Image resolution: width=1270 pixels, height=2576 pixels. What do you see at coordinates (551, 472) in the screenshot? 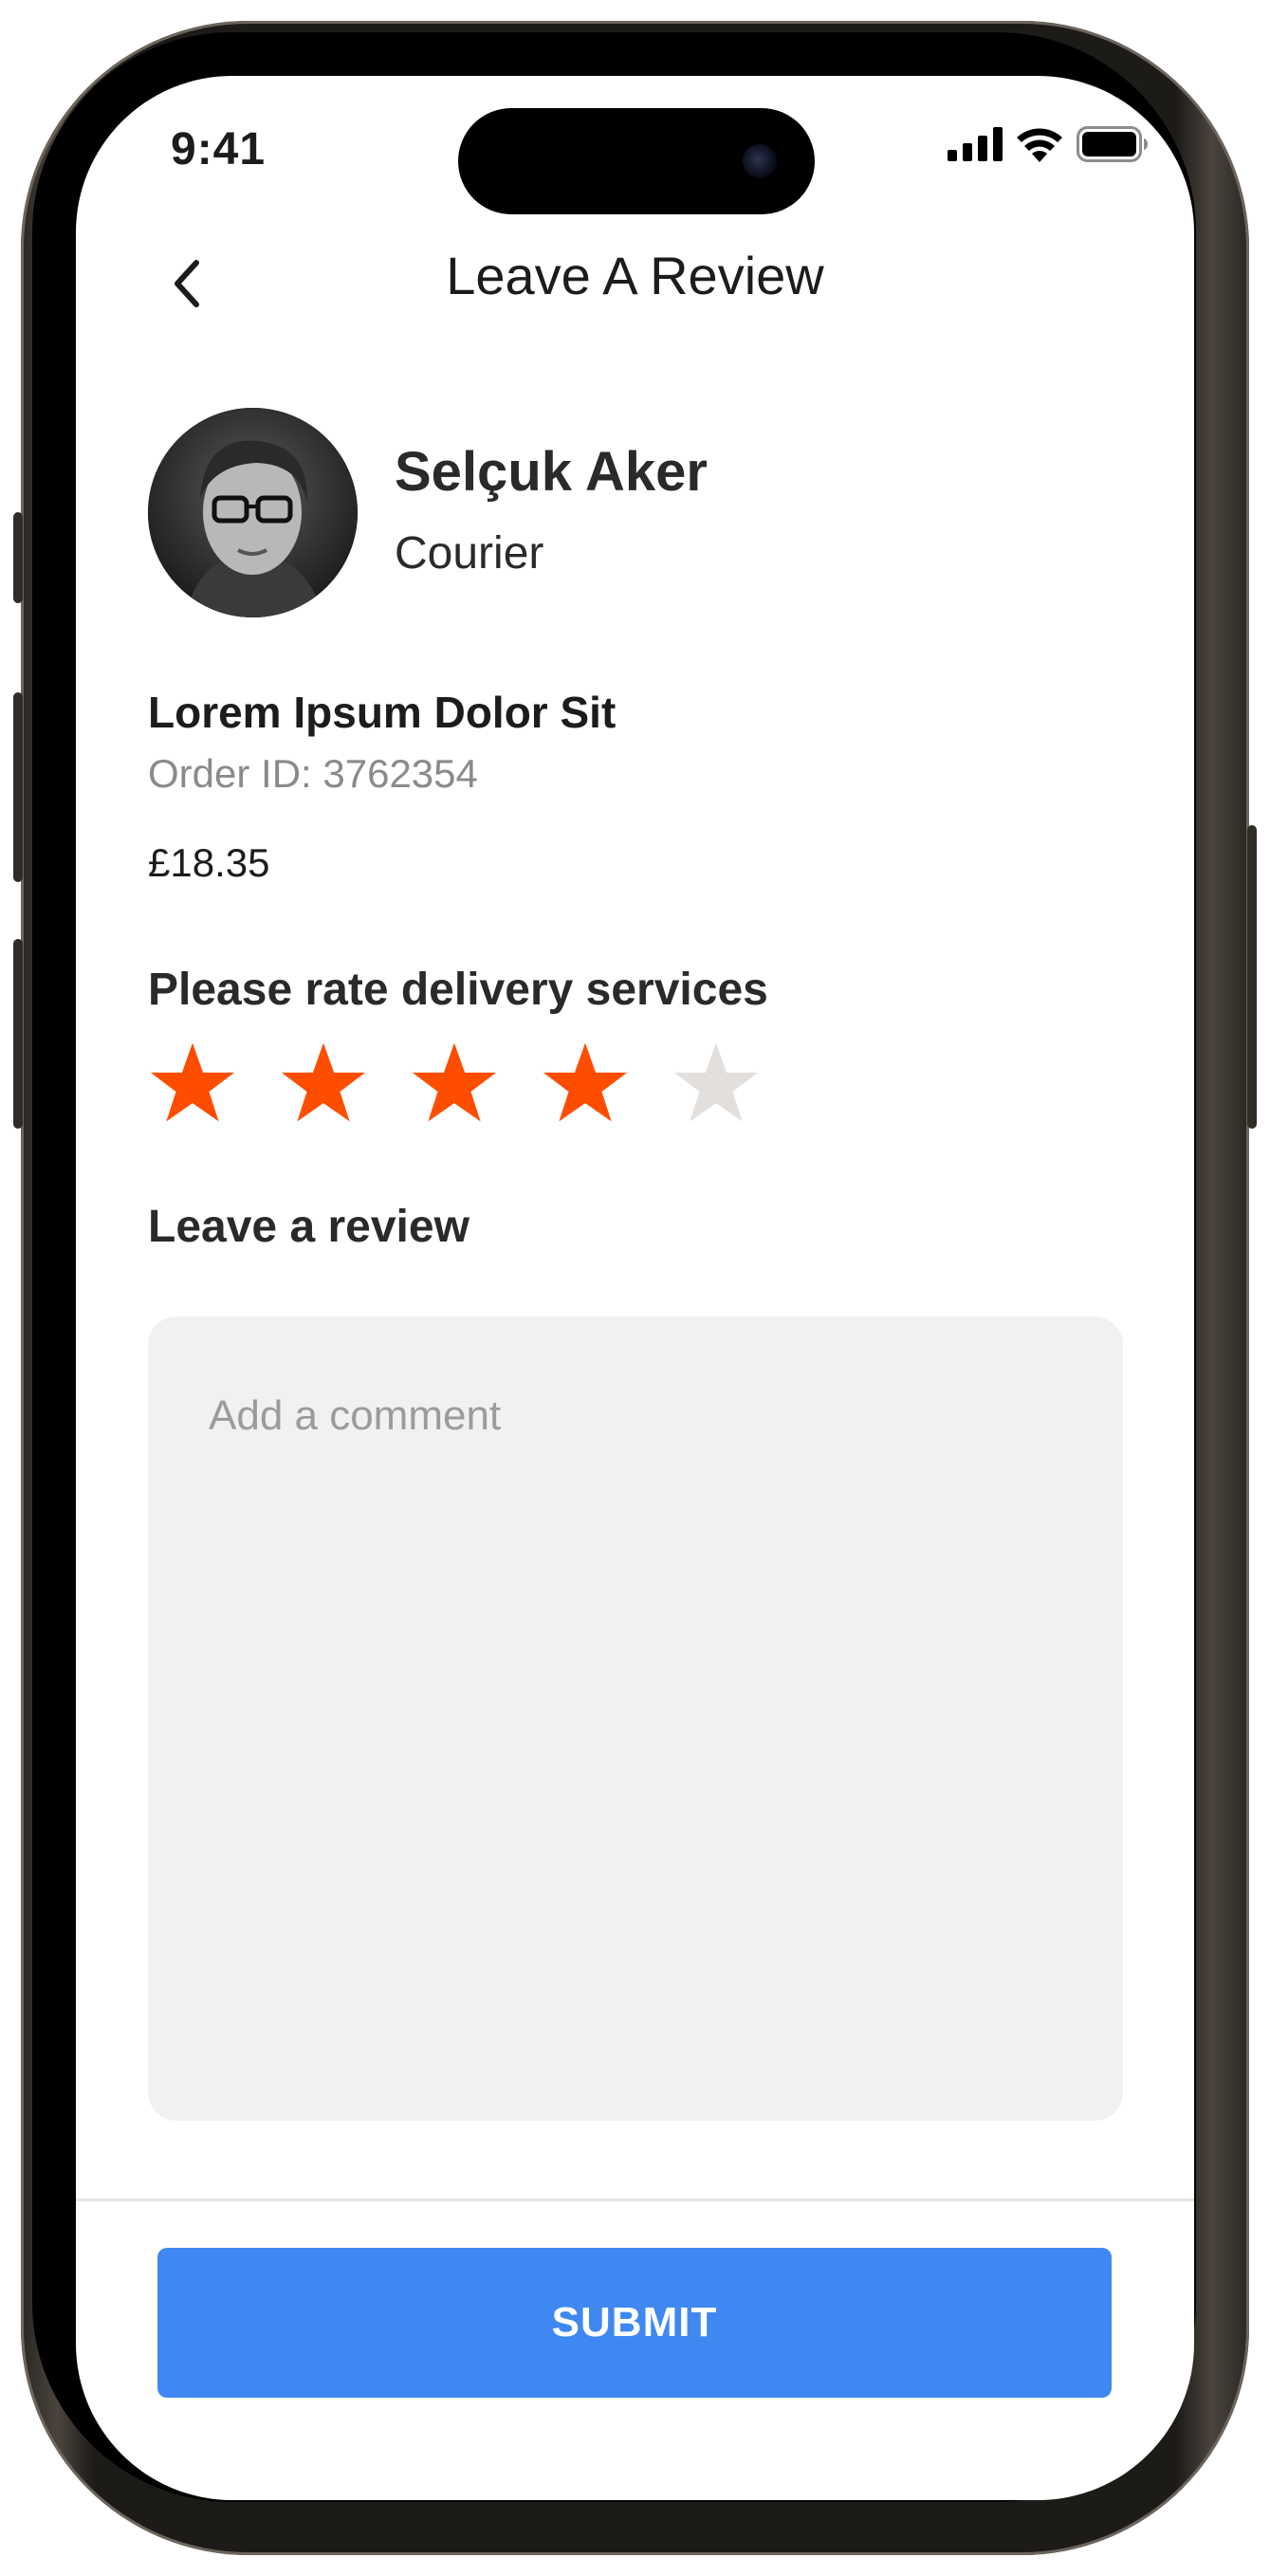
I see `courier-name: Selçuk Aker` at bounding box center [551, 472].